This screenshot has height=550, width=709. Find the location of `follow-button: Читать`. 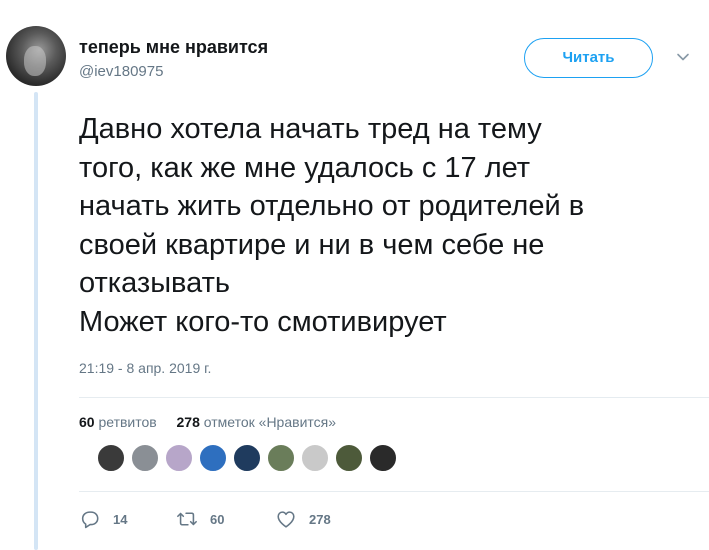

follow-button: Читать is located at coordinates (588, 58).